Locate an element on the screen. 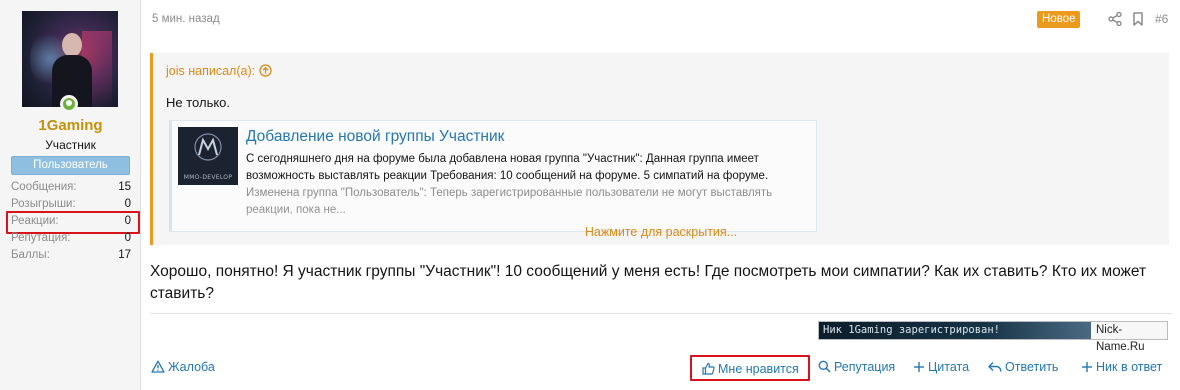 This screenshot has height=390, width=1180. signature-divider is located at coordinates (661, 313).